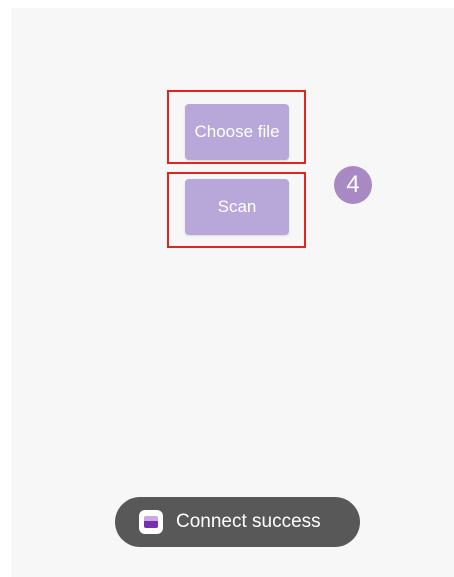 This screenshot has width=454, height=577. I want to click on toast-message: Connect success, so click(248, 521).